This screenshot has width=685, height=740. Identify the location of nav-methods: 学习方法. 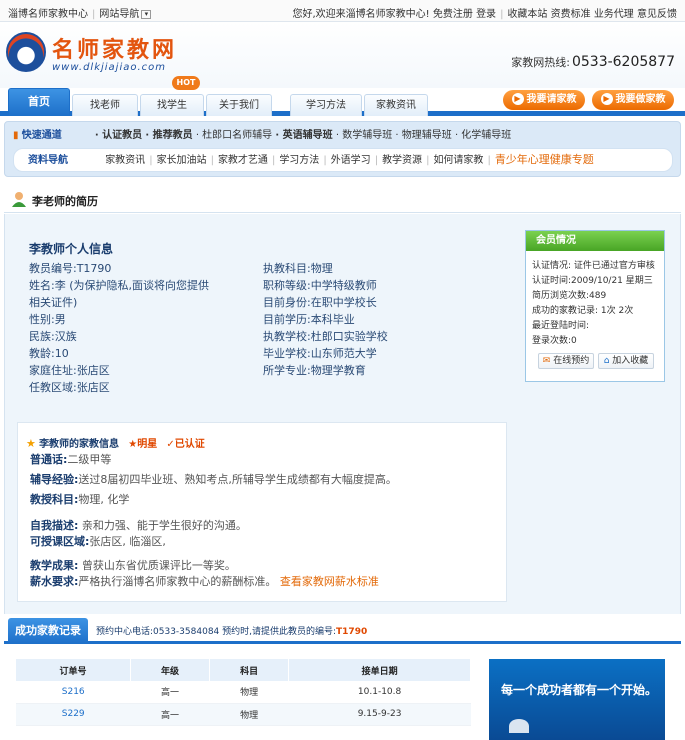
(299, 160).